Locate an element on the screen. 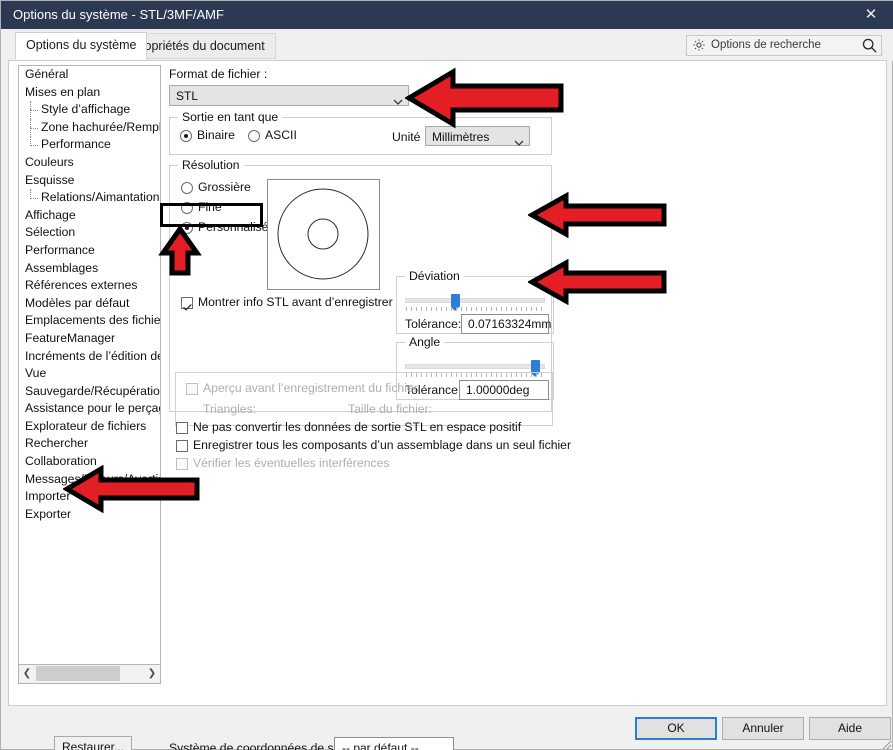 The width and height of the screenshot is (893, 750). triangles-label: Triangles: is located at coordinates (230, 409).